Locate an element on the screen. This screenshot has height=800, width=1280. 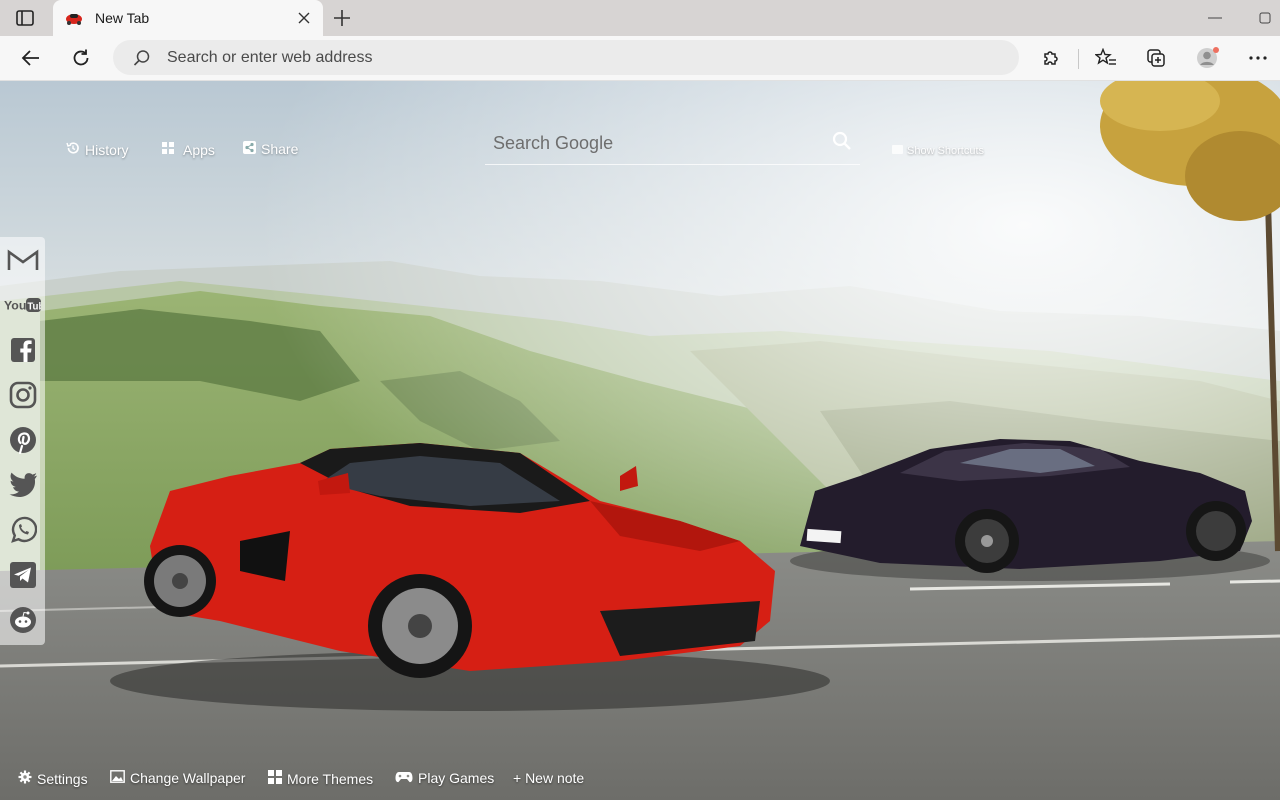
back-arrow-icon is located at coordinates (31, 58).